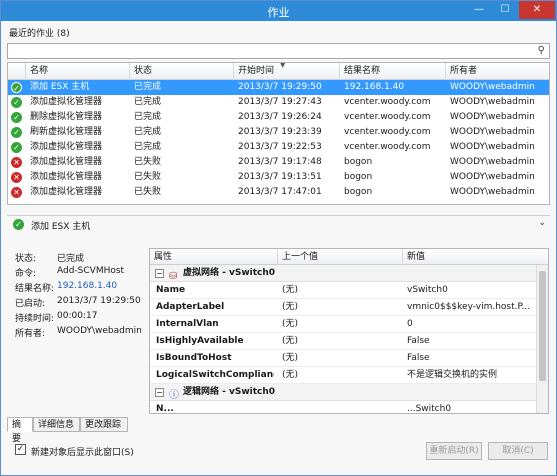 The height and width of the screenshot is (476, 557). I want to click on job-start-time: 2013/3/7 19:23:39, so click(280, 132).